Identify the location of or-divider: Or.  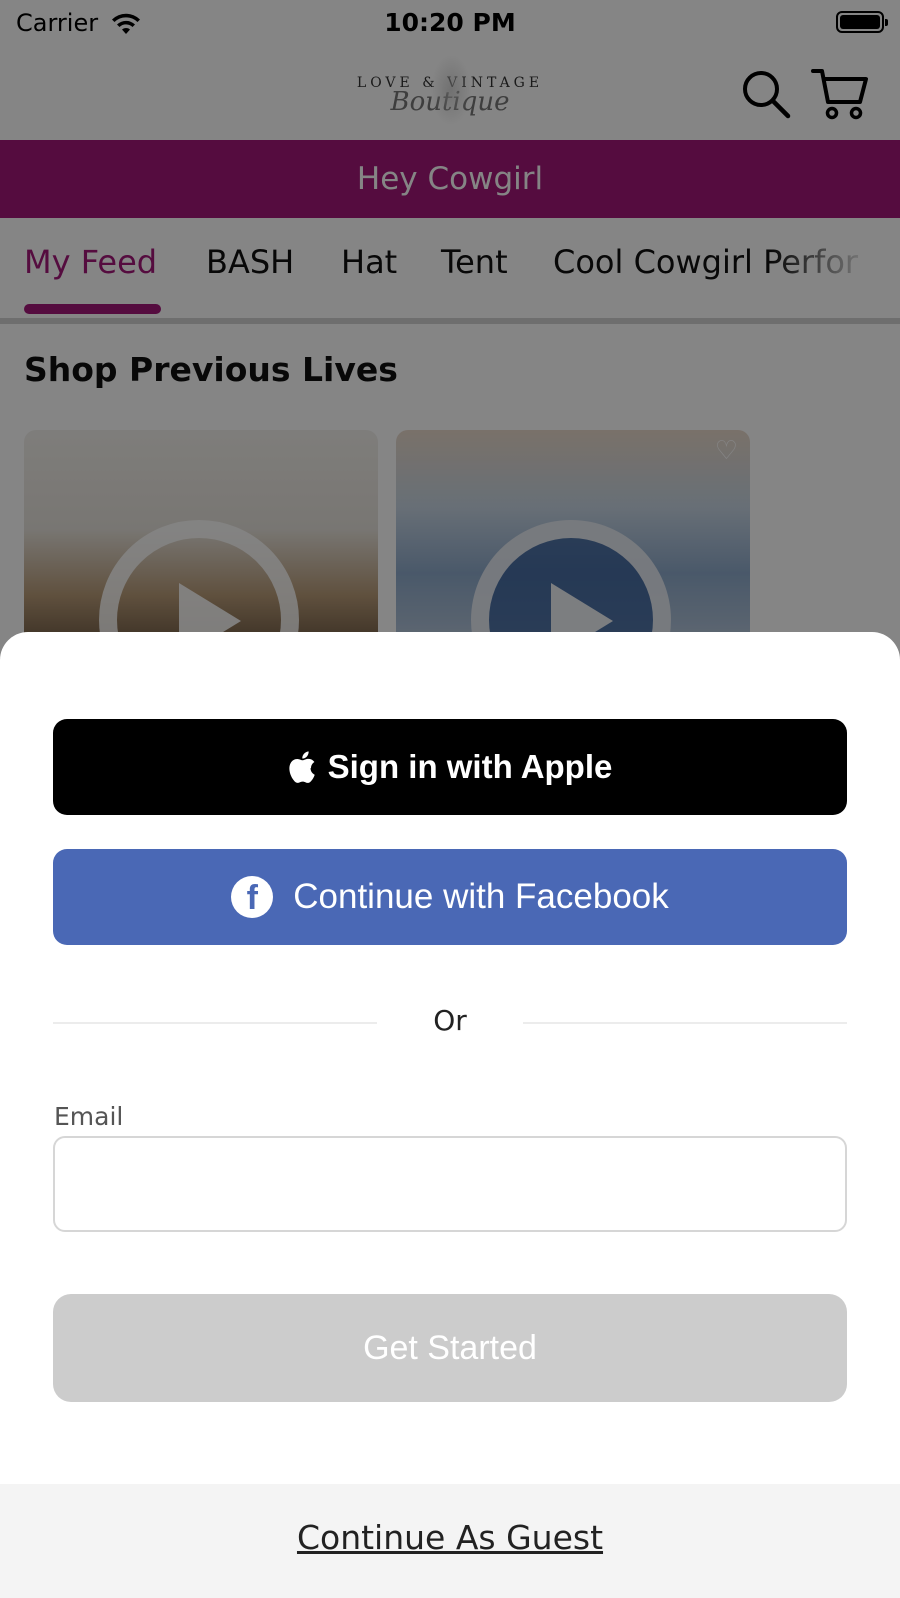
(450, 1022).